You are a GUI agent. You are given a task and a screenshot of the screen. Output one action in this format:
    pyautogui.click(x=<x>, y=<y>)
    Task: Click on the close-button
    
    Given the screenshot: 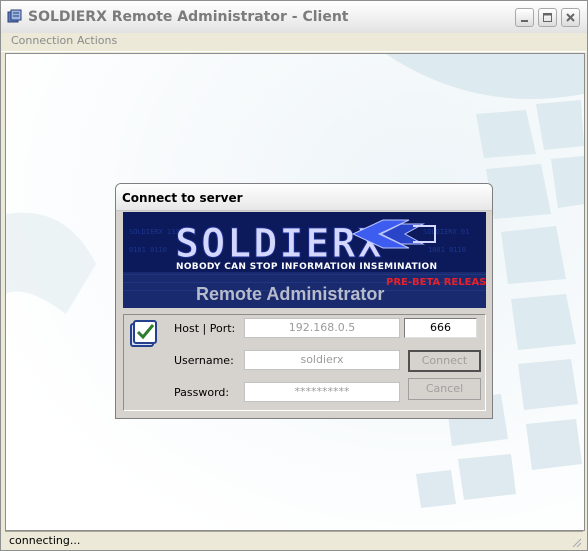 What is the action you would take?
    pyautogui.click(x=570, y=17)
    